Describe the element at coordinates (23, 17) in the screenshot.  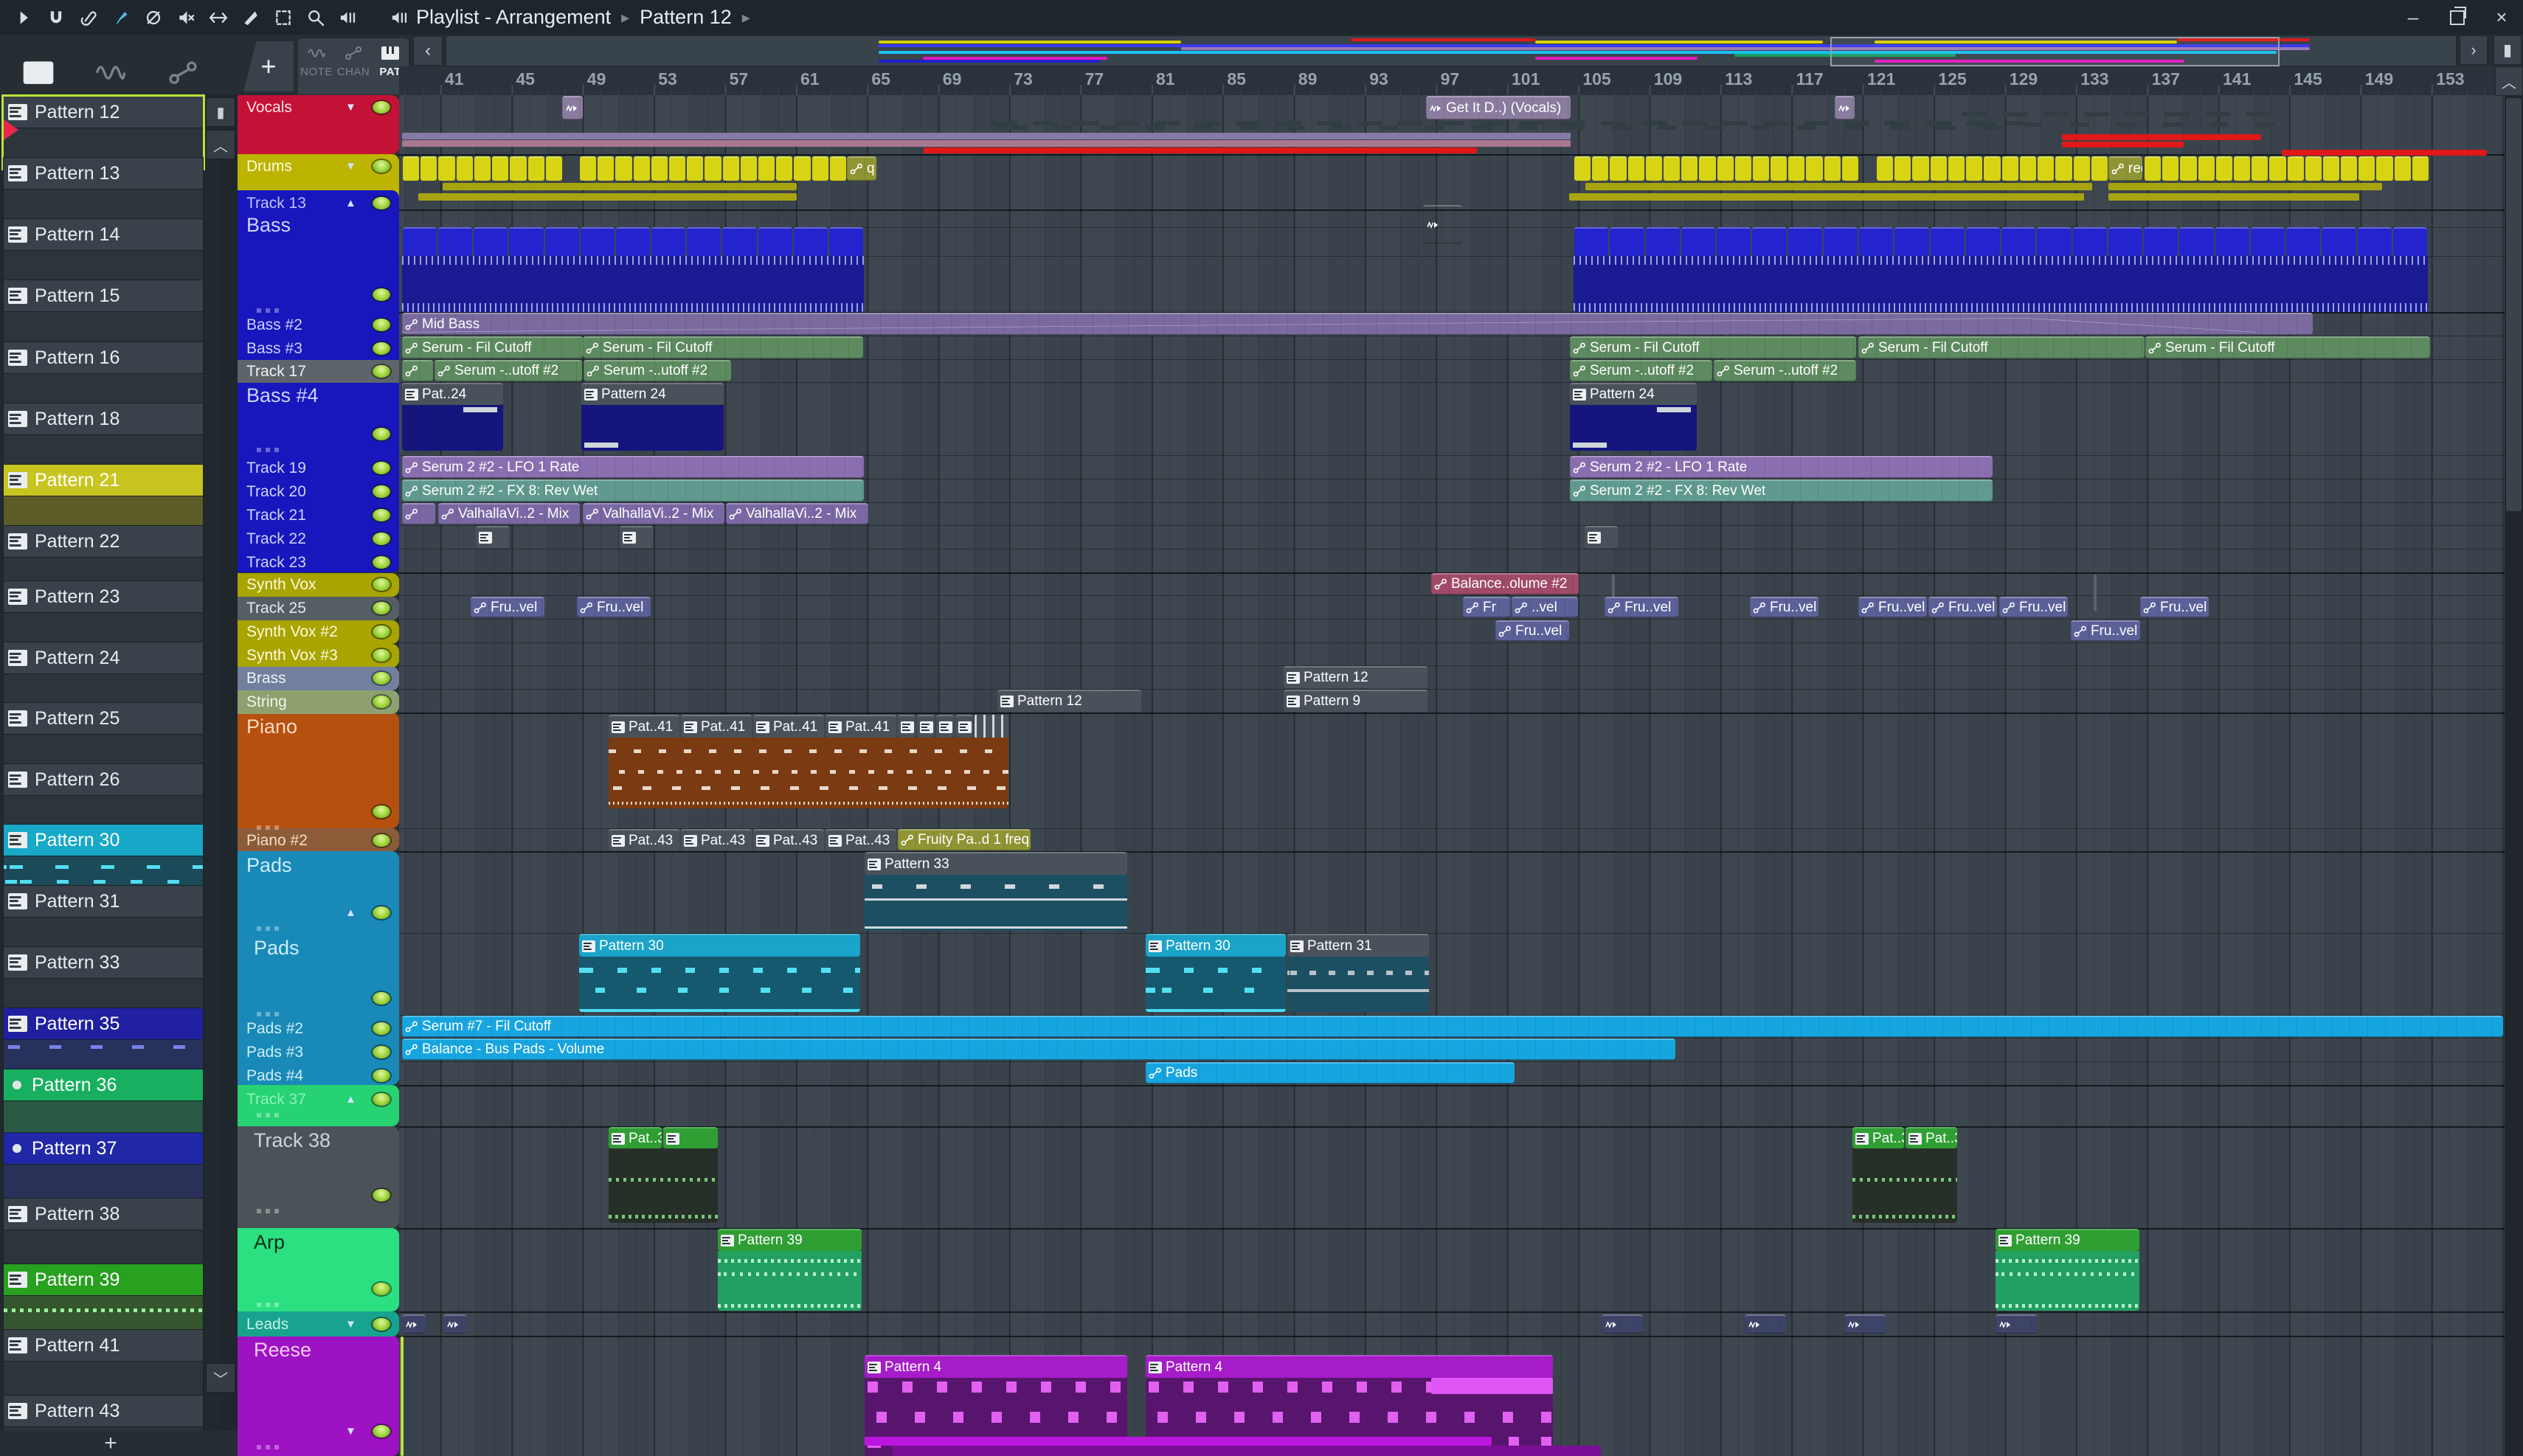
I see `play-arrow-icon` at that location.